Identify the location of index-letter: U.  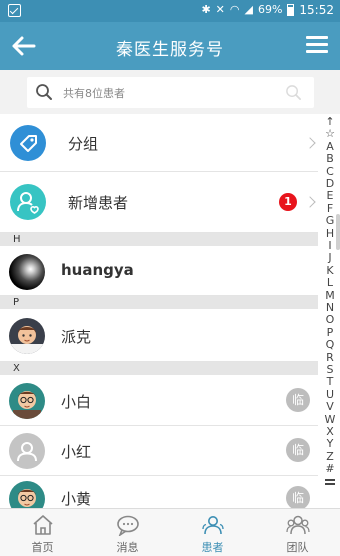
(330, 394).